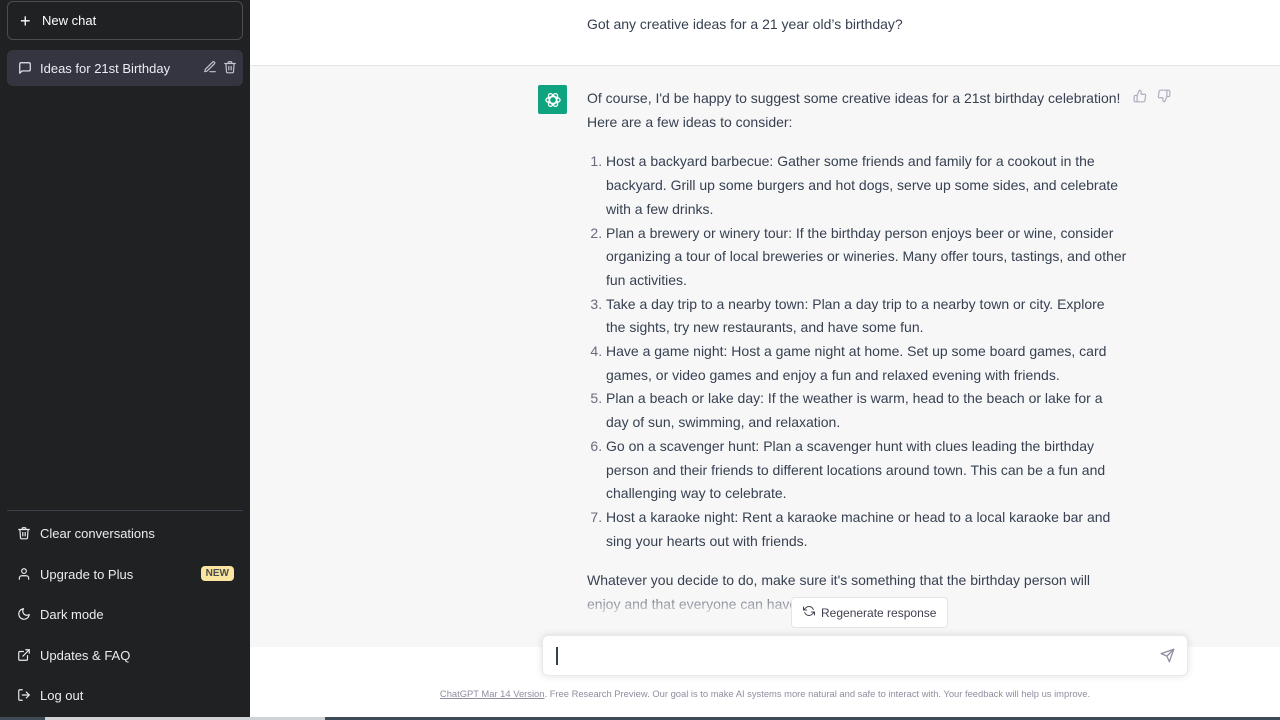  I want to click on message-composer, so click(865, 655).